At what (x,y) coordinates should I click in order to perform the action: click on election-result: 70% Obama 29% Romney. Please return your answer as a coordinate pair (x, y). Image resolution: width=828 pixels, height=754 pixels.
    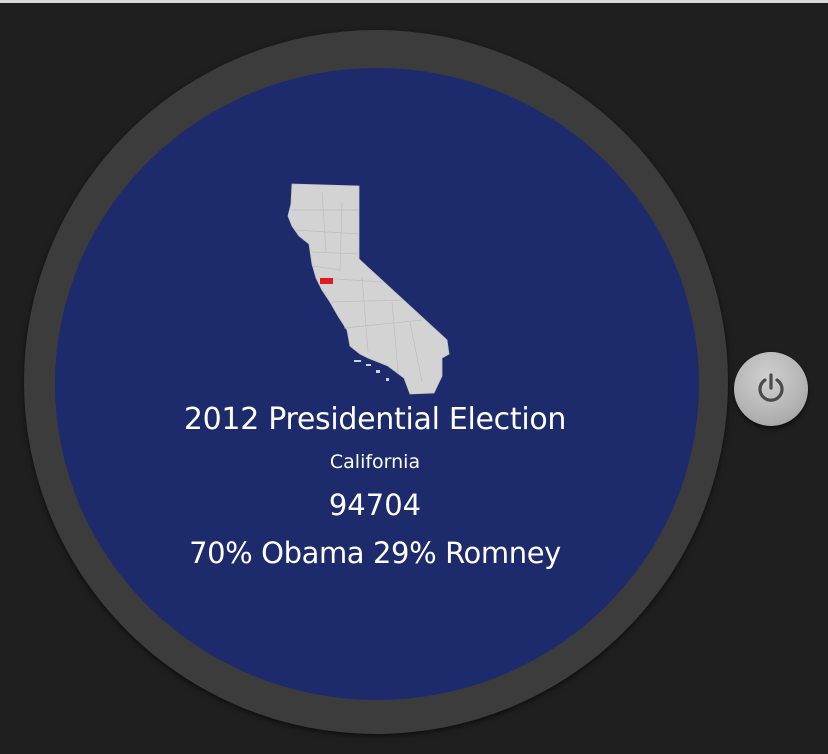
    Looking at the image, I should click on (375, 553).